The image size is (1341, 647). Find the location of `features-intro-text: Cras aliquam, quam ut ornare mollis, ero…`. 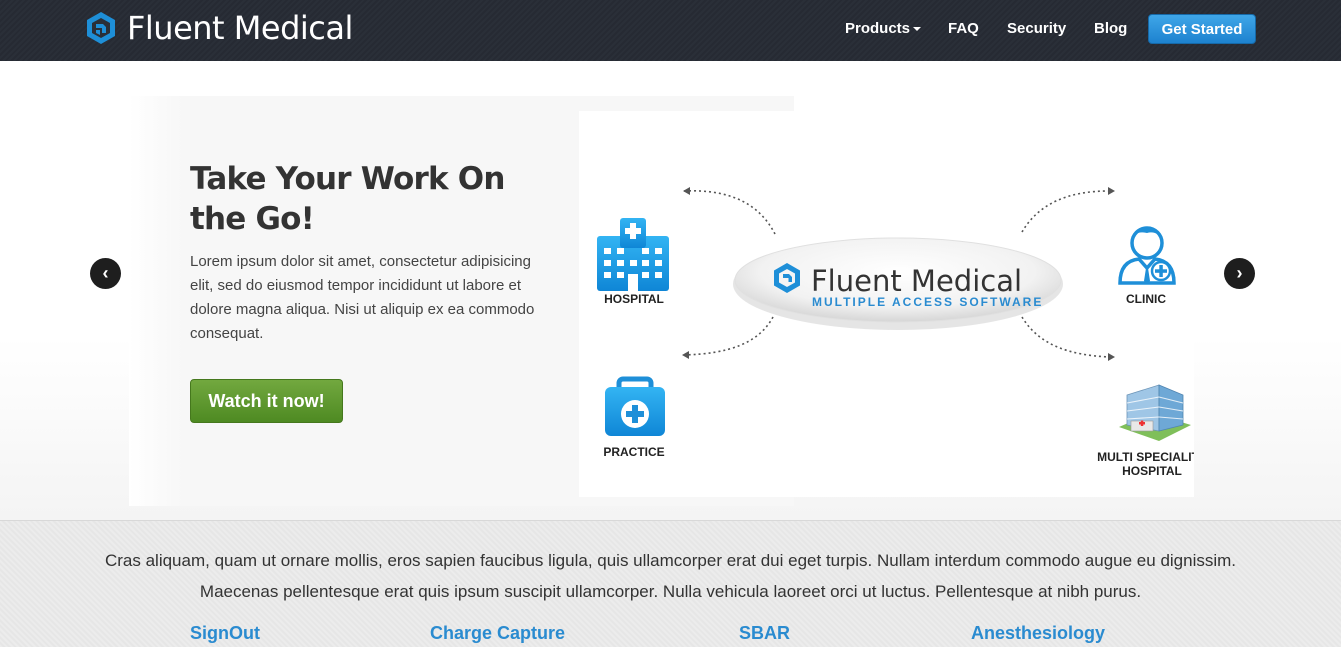

features-intro-text: Cras aliquam, quam ut ornare mollis, ero… is located at coordinates (670, 576).